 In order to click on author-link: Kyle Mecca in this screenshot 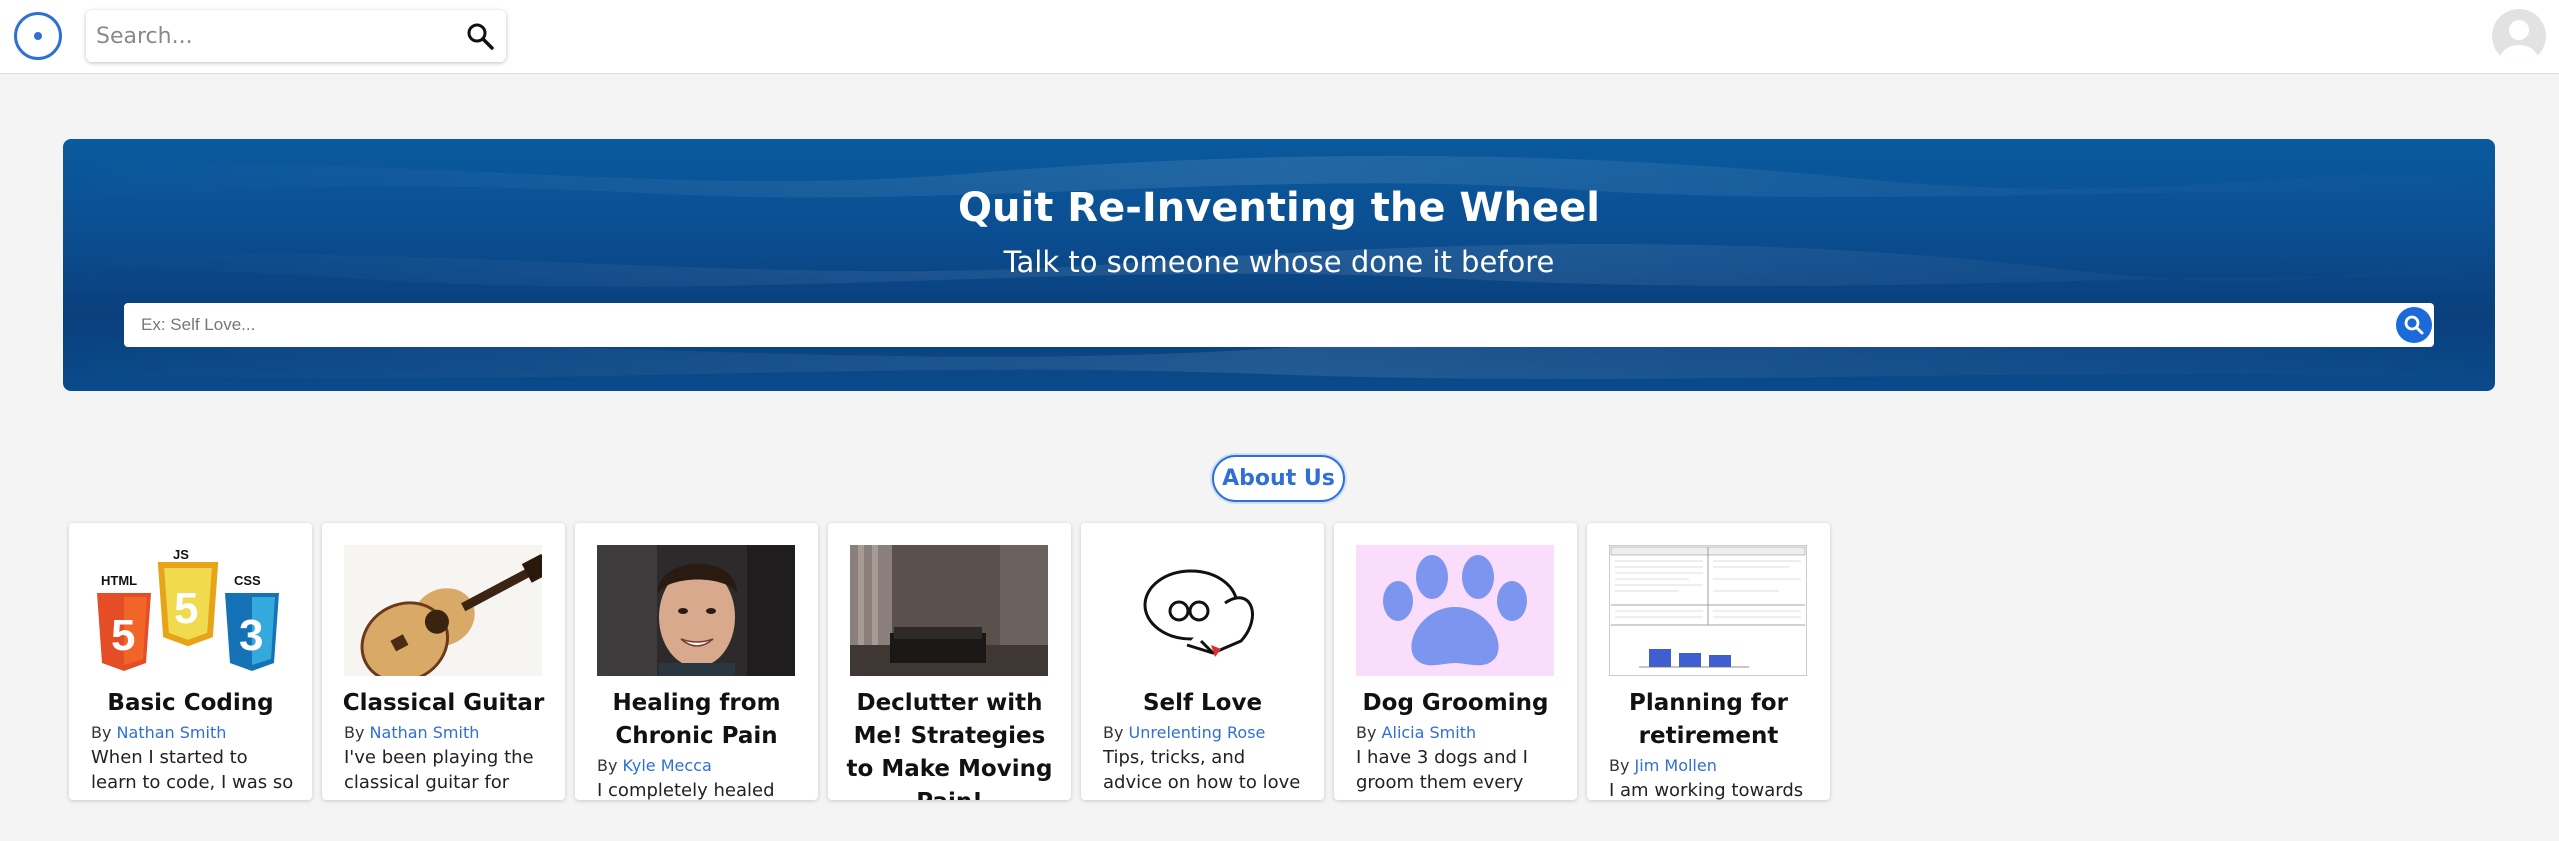, I will do `click(667, 765)`.